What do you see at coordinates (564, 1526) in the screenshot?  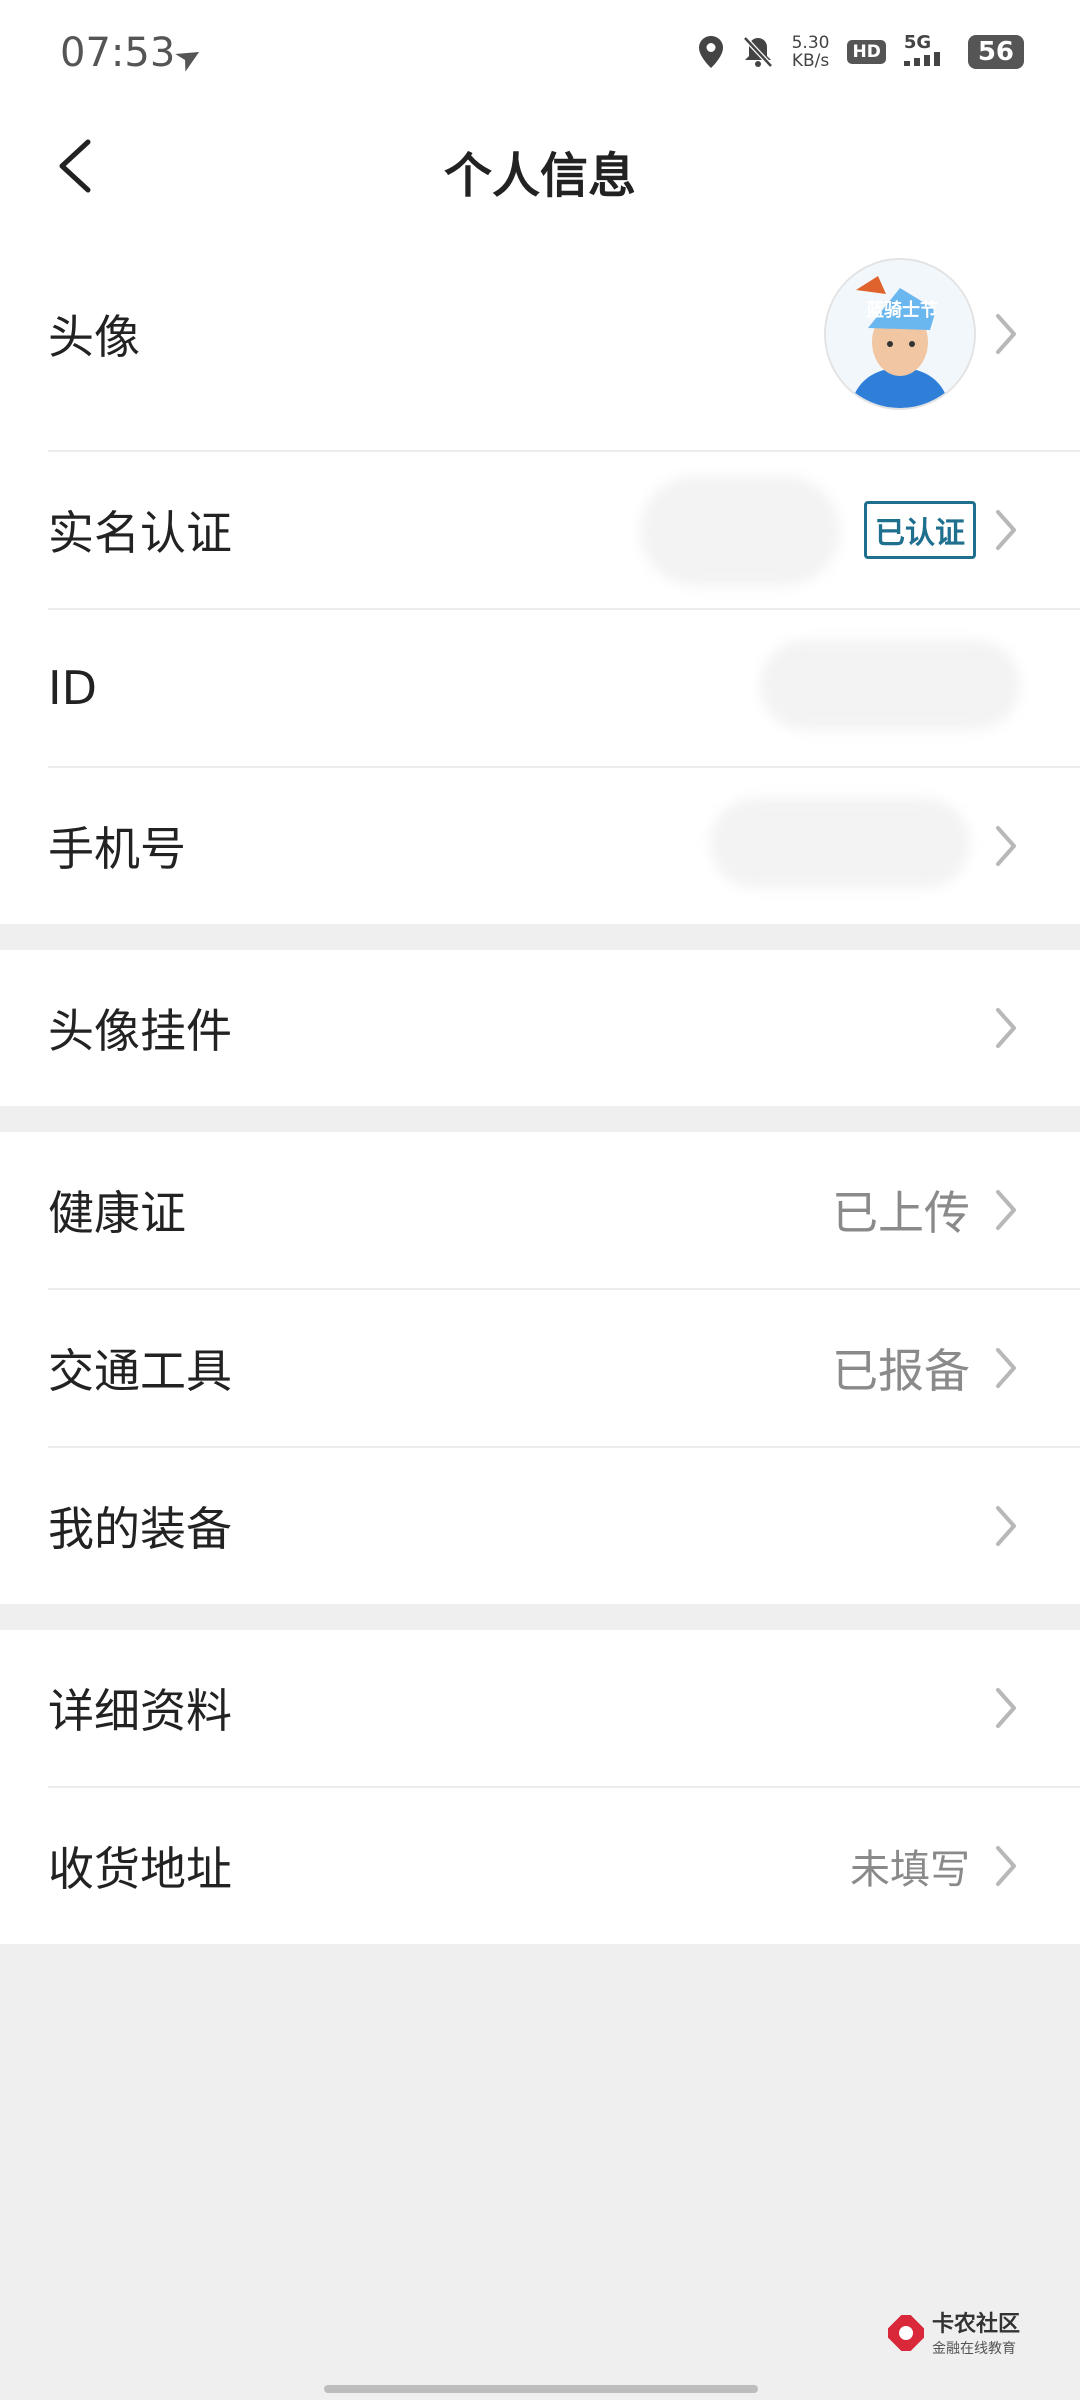 I see `row-equipment: 我的装备` at bounding box center [564, 1526].